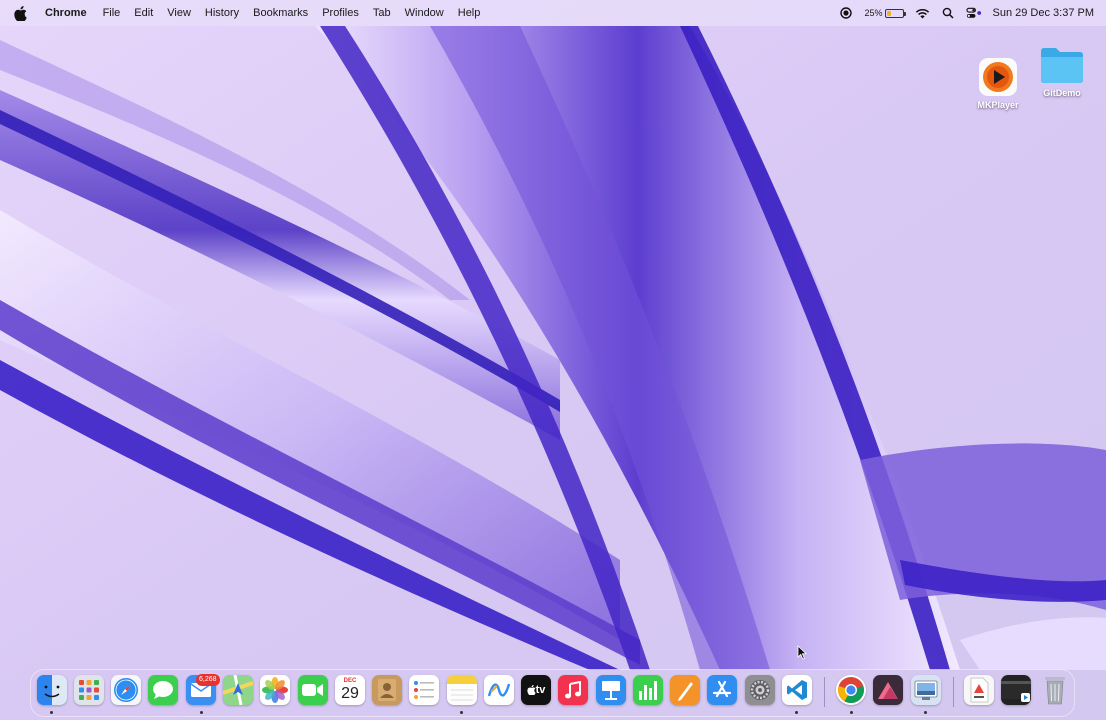 This screenshot has width=1106, height=720. I want to click on dock-launchpad, so click(89, 690).